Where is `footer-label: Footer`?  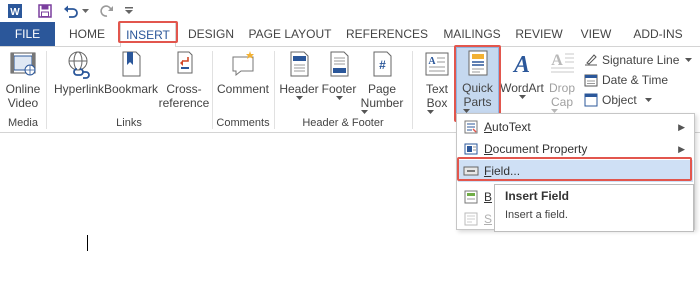 footer-label: Footer is located at coordinates (339, 89).